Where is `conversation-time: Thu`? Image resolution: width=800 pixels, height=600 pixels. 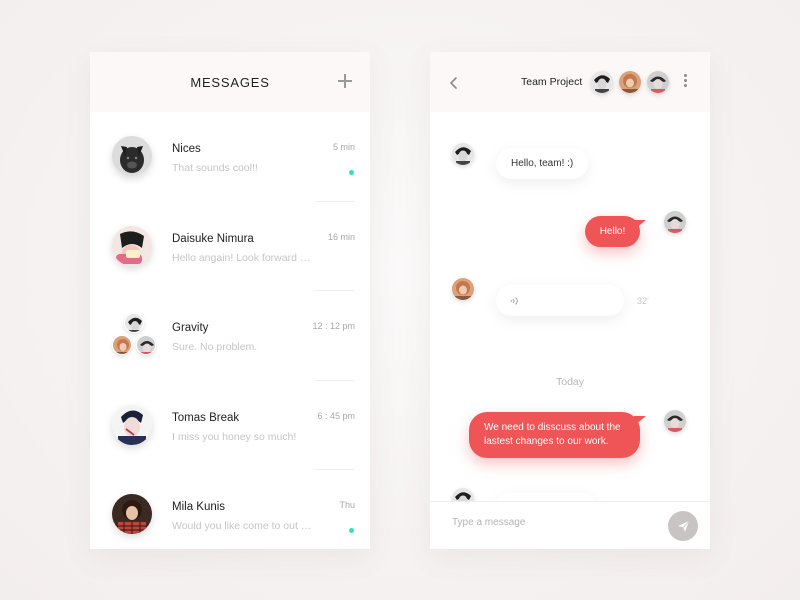 conversation-time: Thu is located at coordinates (347, 505).